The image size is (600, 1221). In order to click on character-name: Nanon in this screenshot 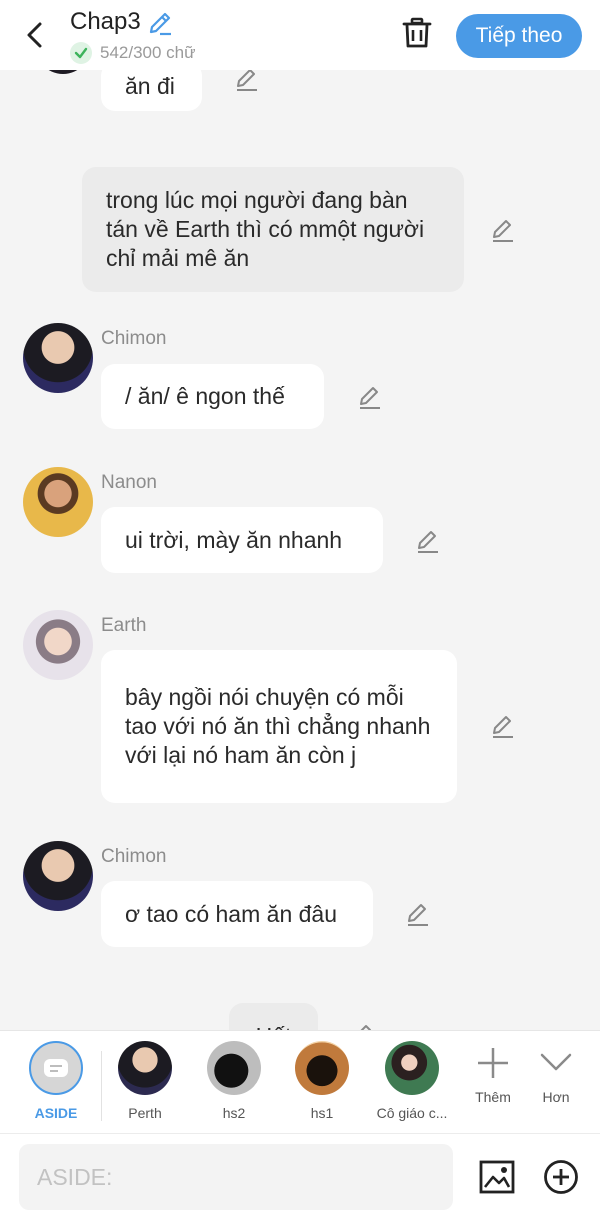, I will do `click(129, 482)`.